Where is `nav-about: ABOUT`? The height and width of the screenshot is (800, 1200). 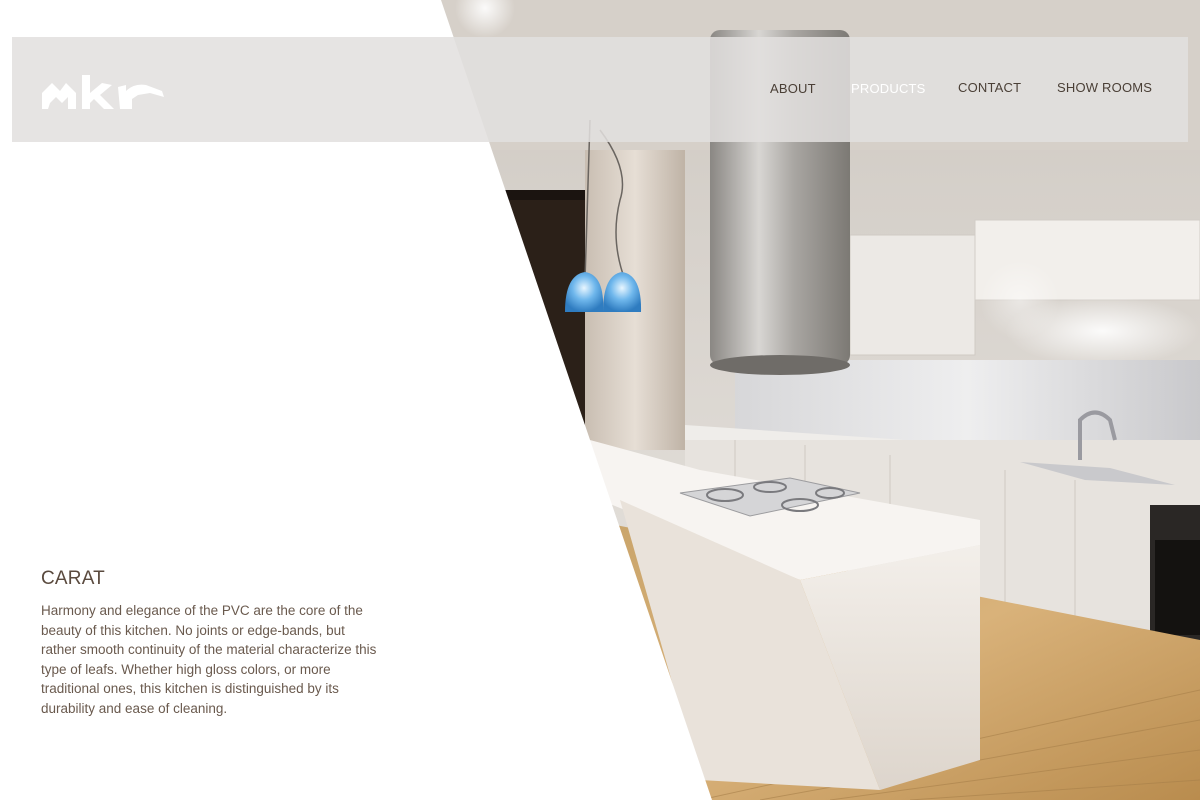 nav-about: ABOUT is located at coordinates (793, 88).